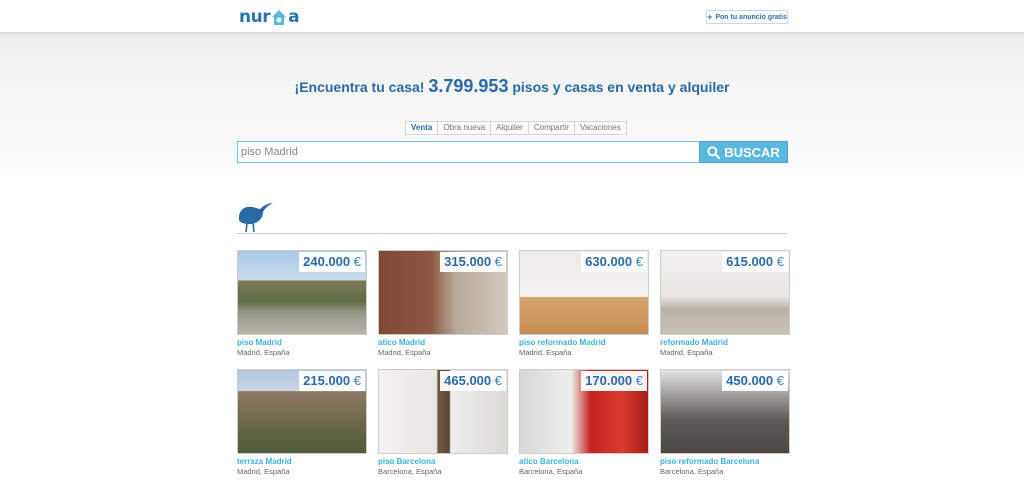 The height and width of the screenshot is (490, 1024). I want to click on tab-venta: Venta, so click(422, 128).